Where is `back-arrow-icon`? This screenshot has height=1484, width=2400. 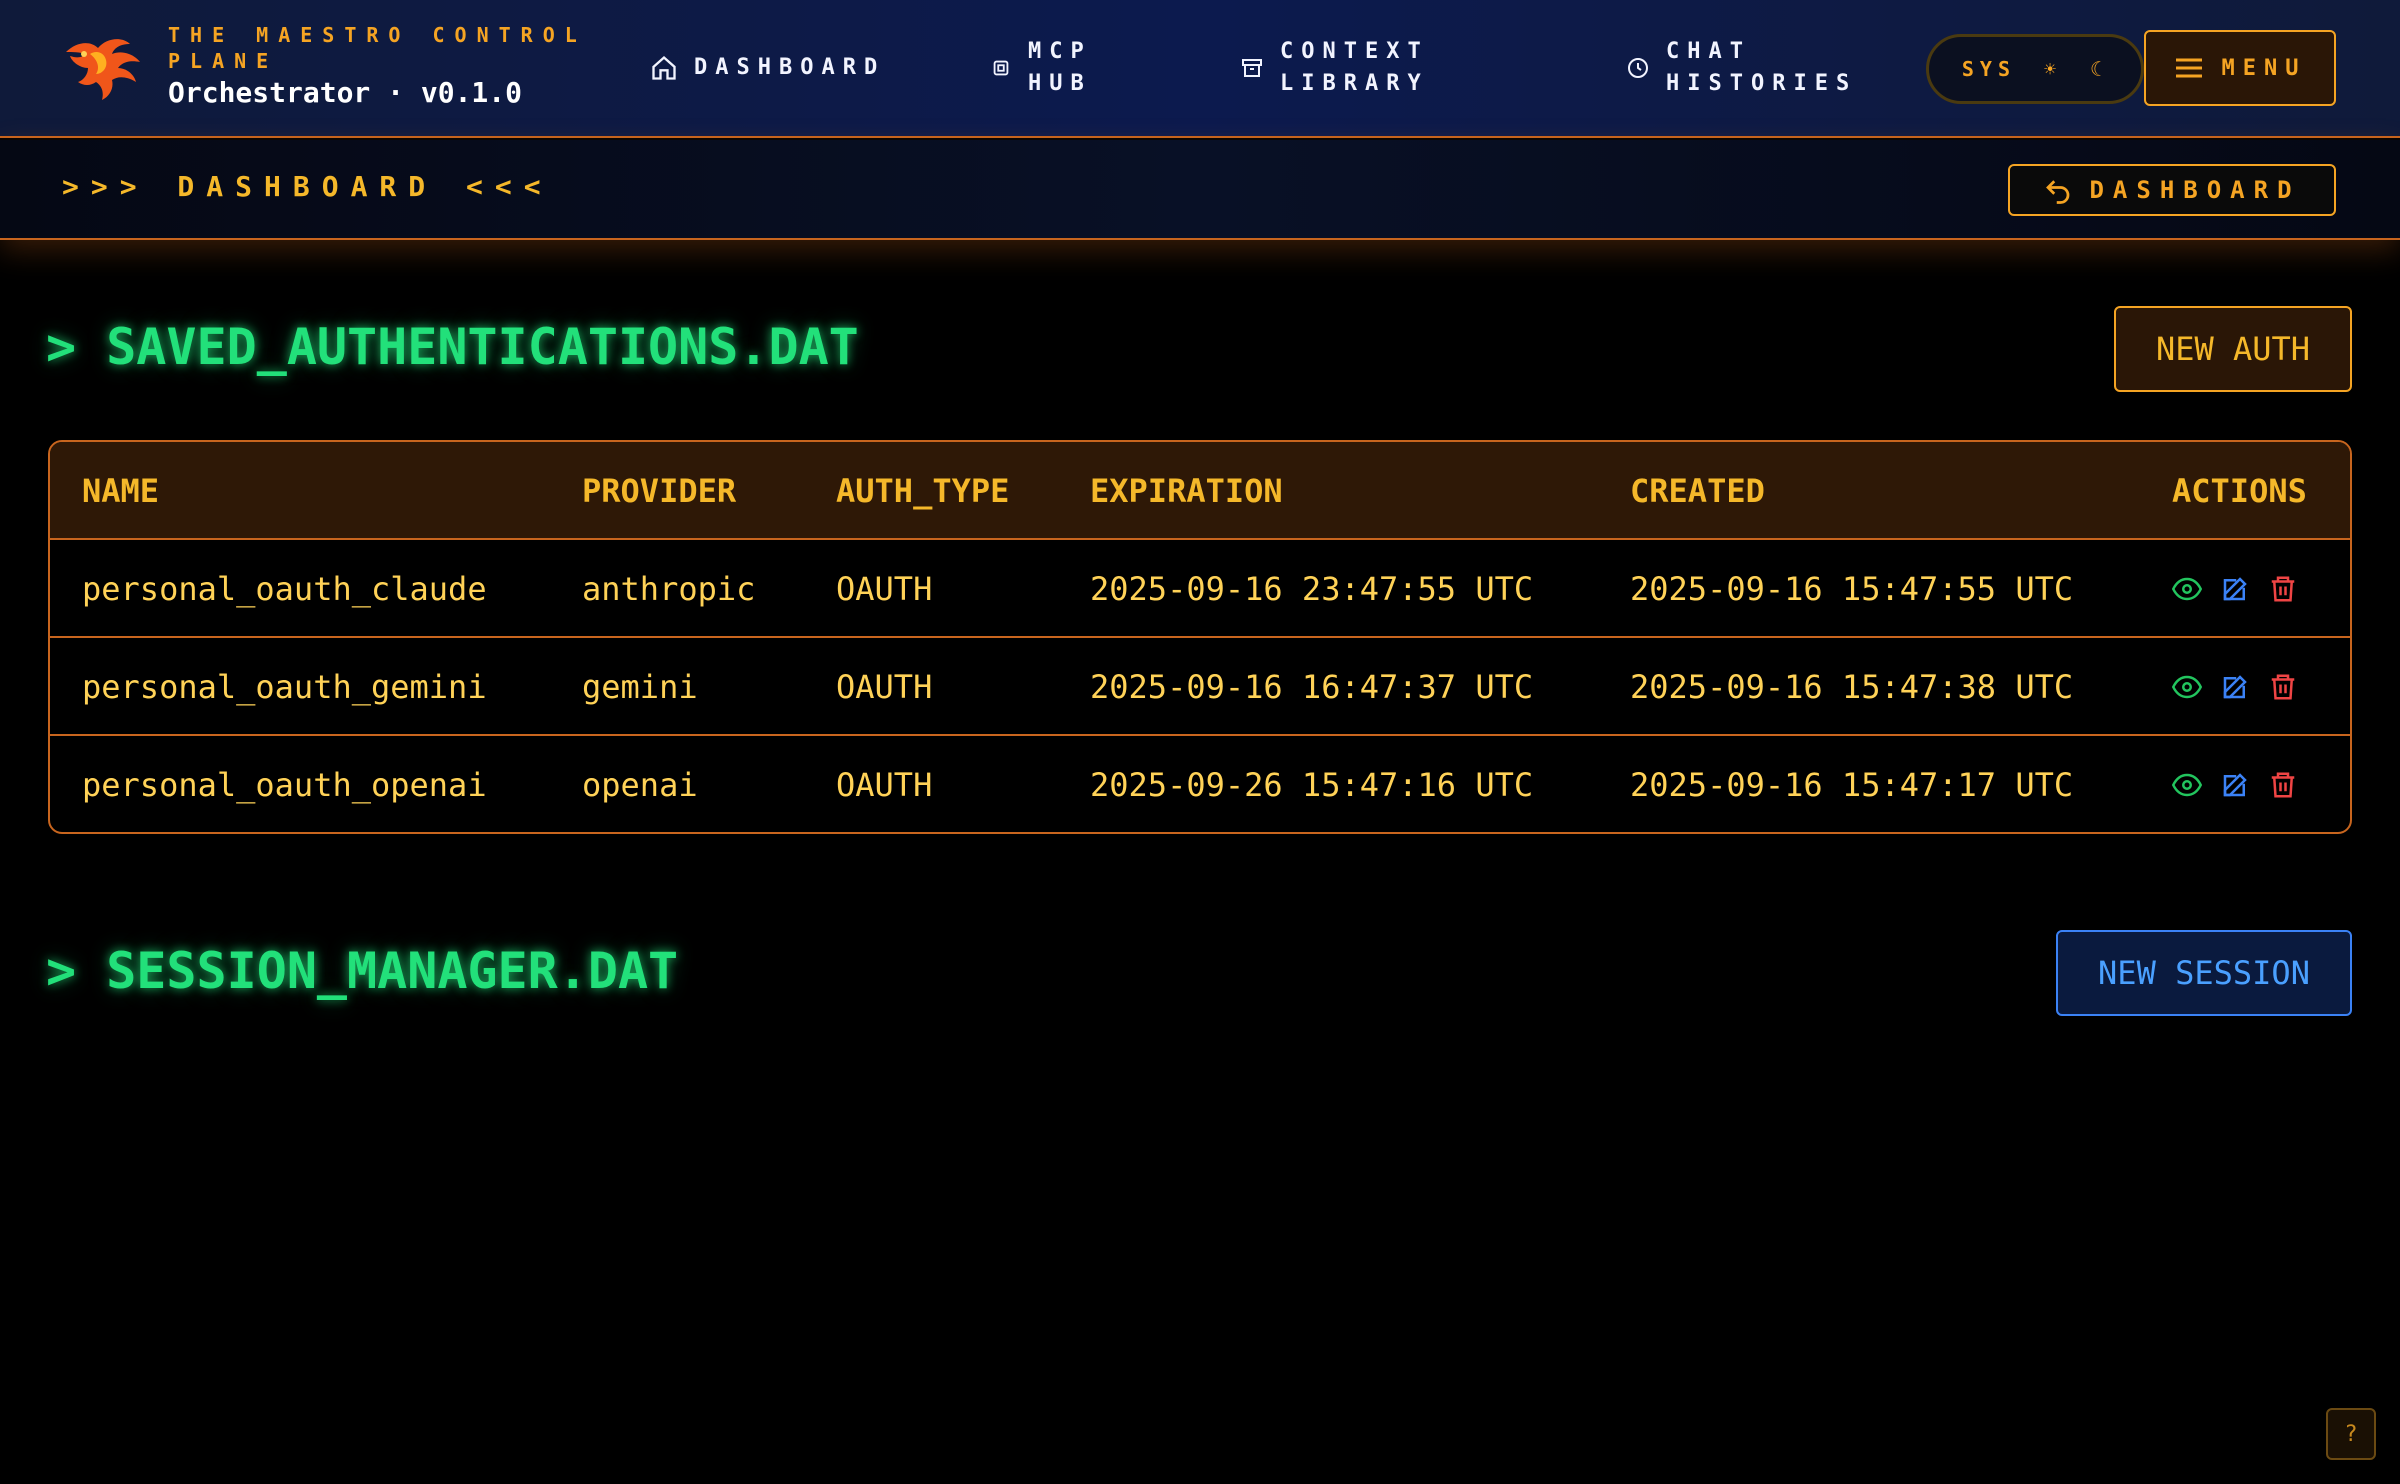
back-arrow-icon is located at coordinates (2058, 192).